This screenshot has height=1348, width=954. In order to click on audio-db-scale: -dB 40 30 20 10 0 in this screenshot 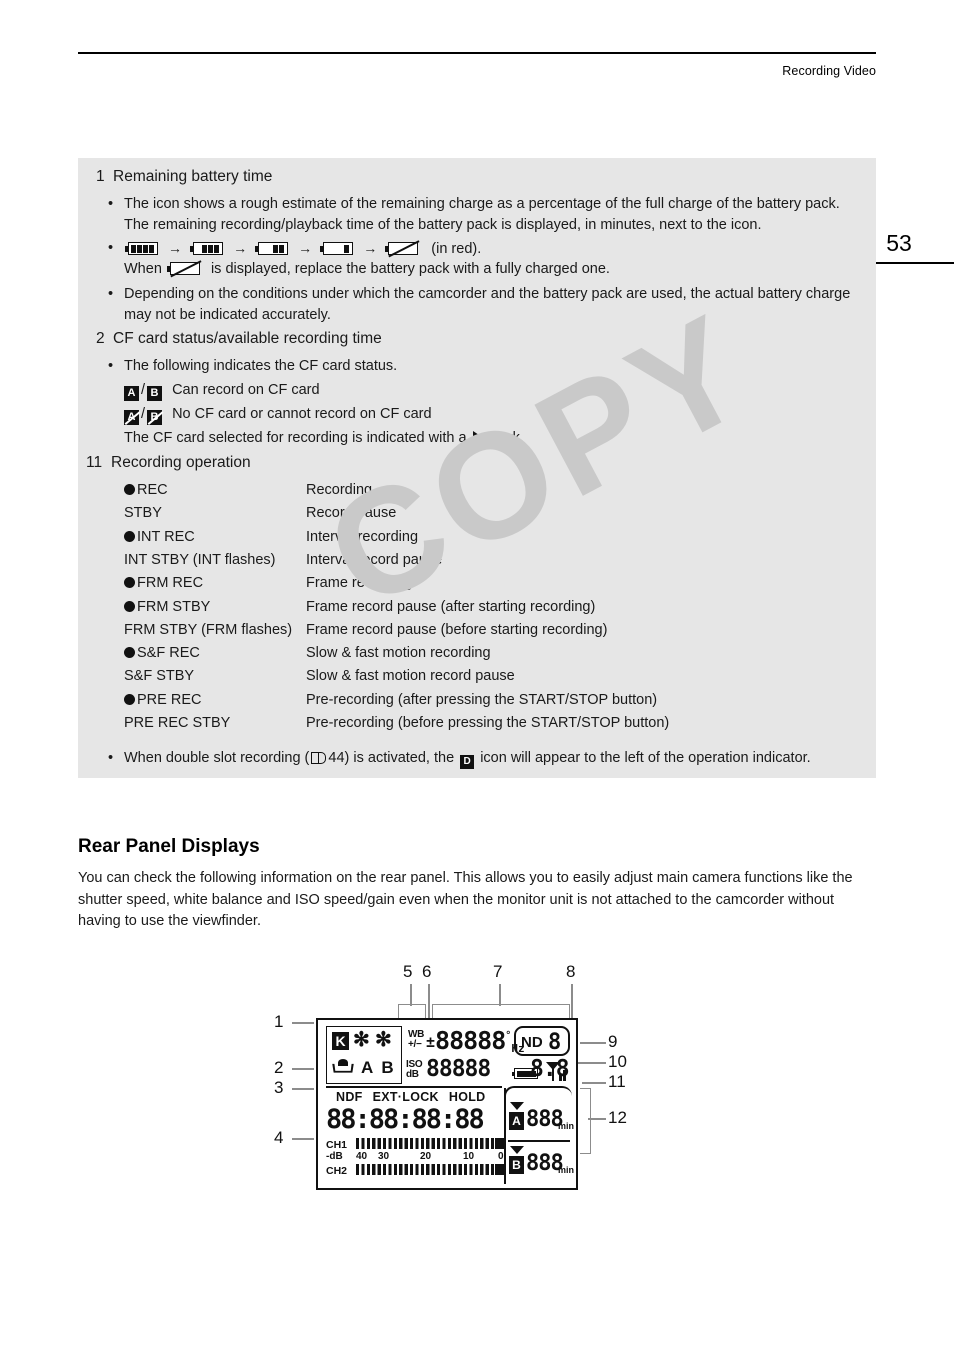, I will do `click(415, 1157)`.